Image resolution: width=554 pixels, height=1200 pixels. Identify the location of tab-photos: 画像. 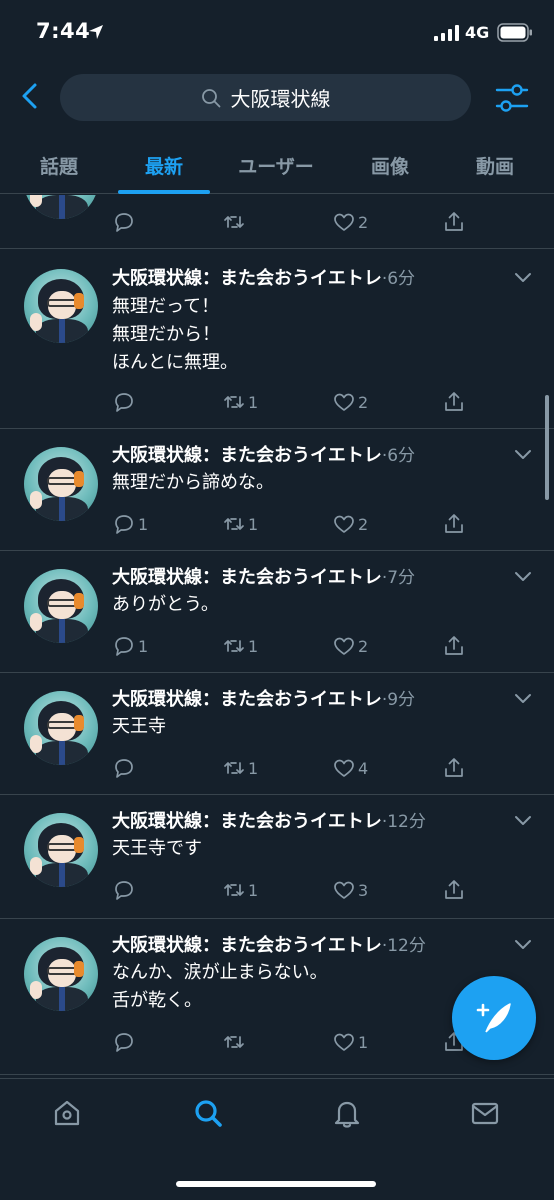
(390, 165).